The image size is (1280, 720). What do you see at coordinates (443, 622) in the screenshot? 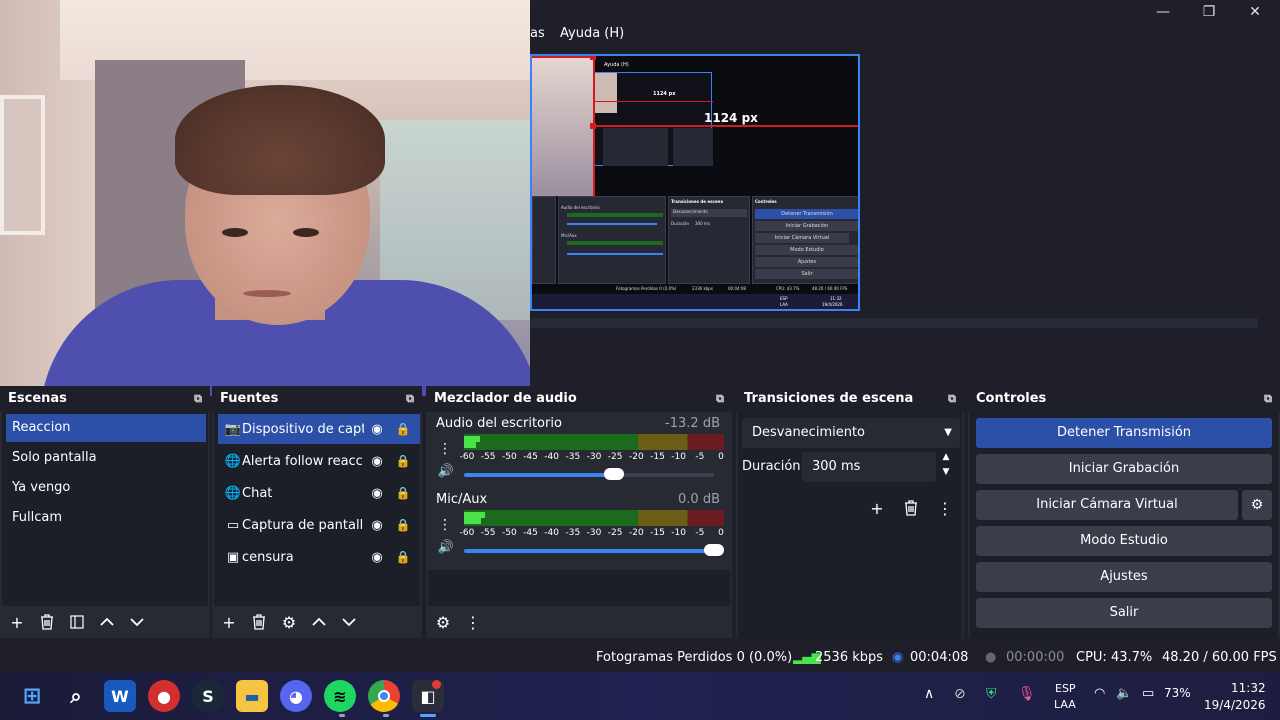
I see `gears-icon: ⚙` at bounding box center [443, 622].